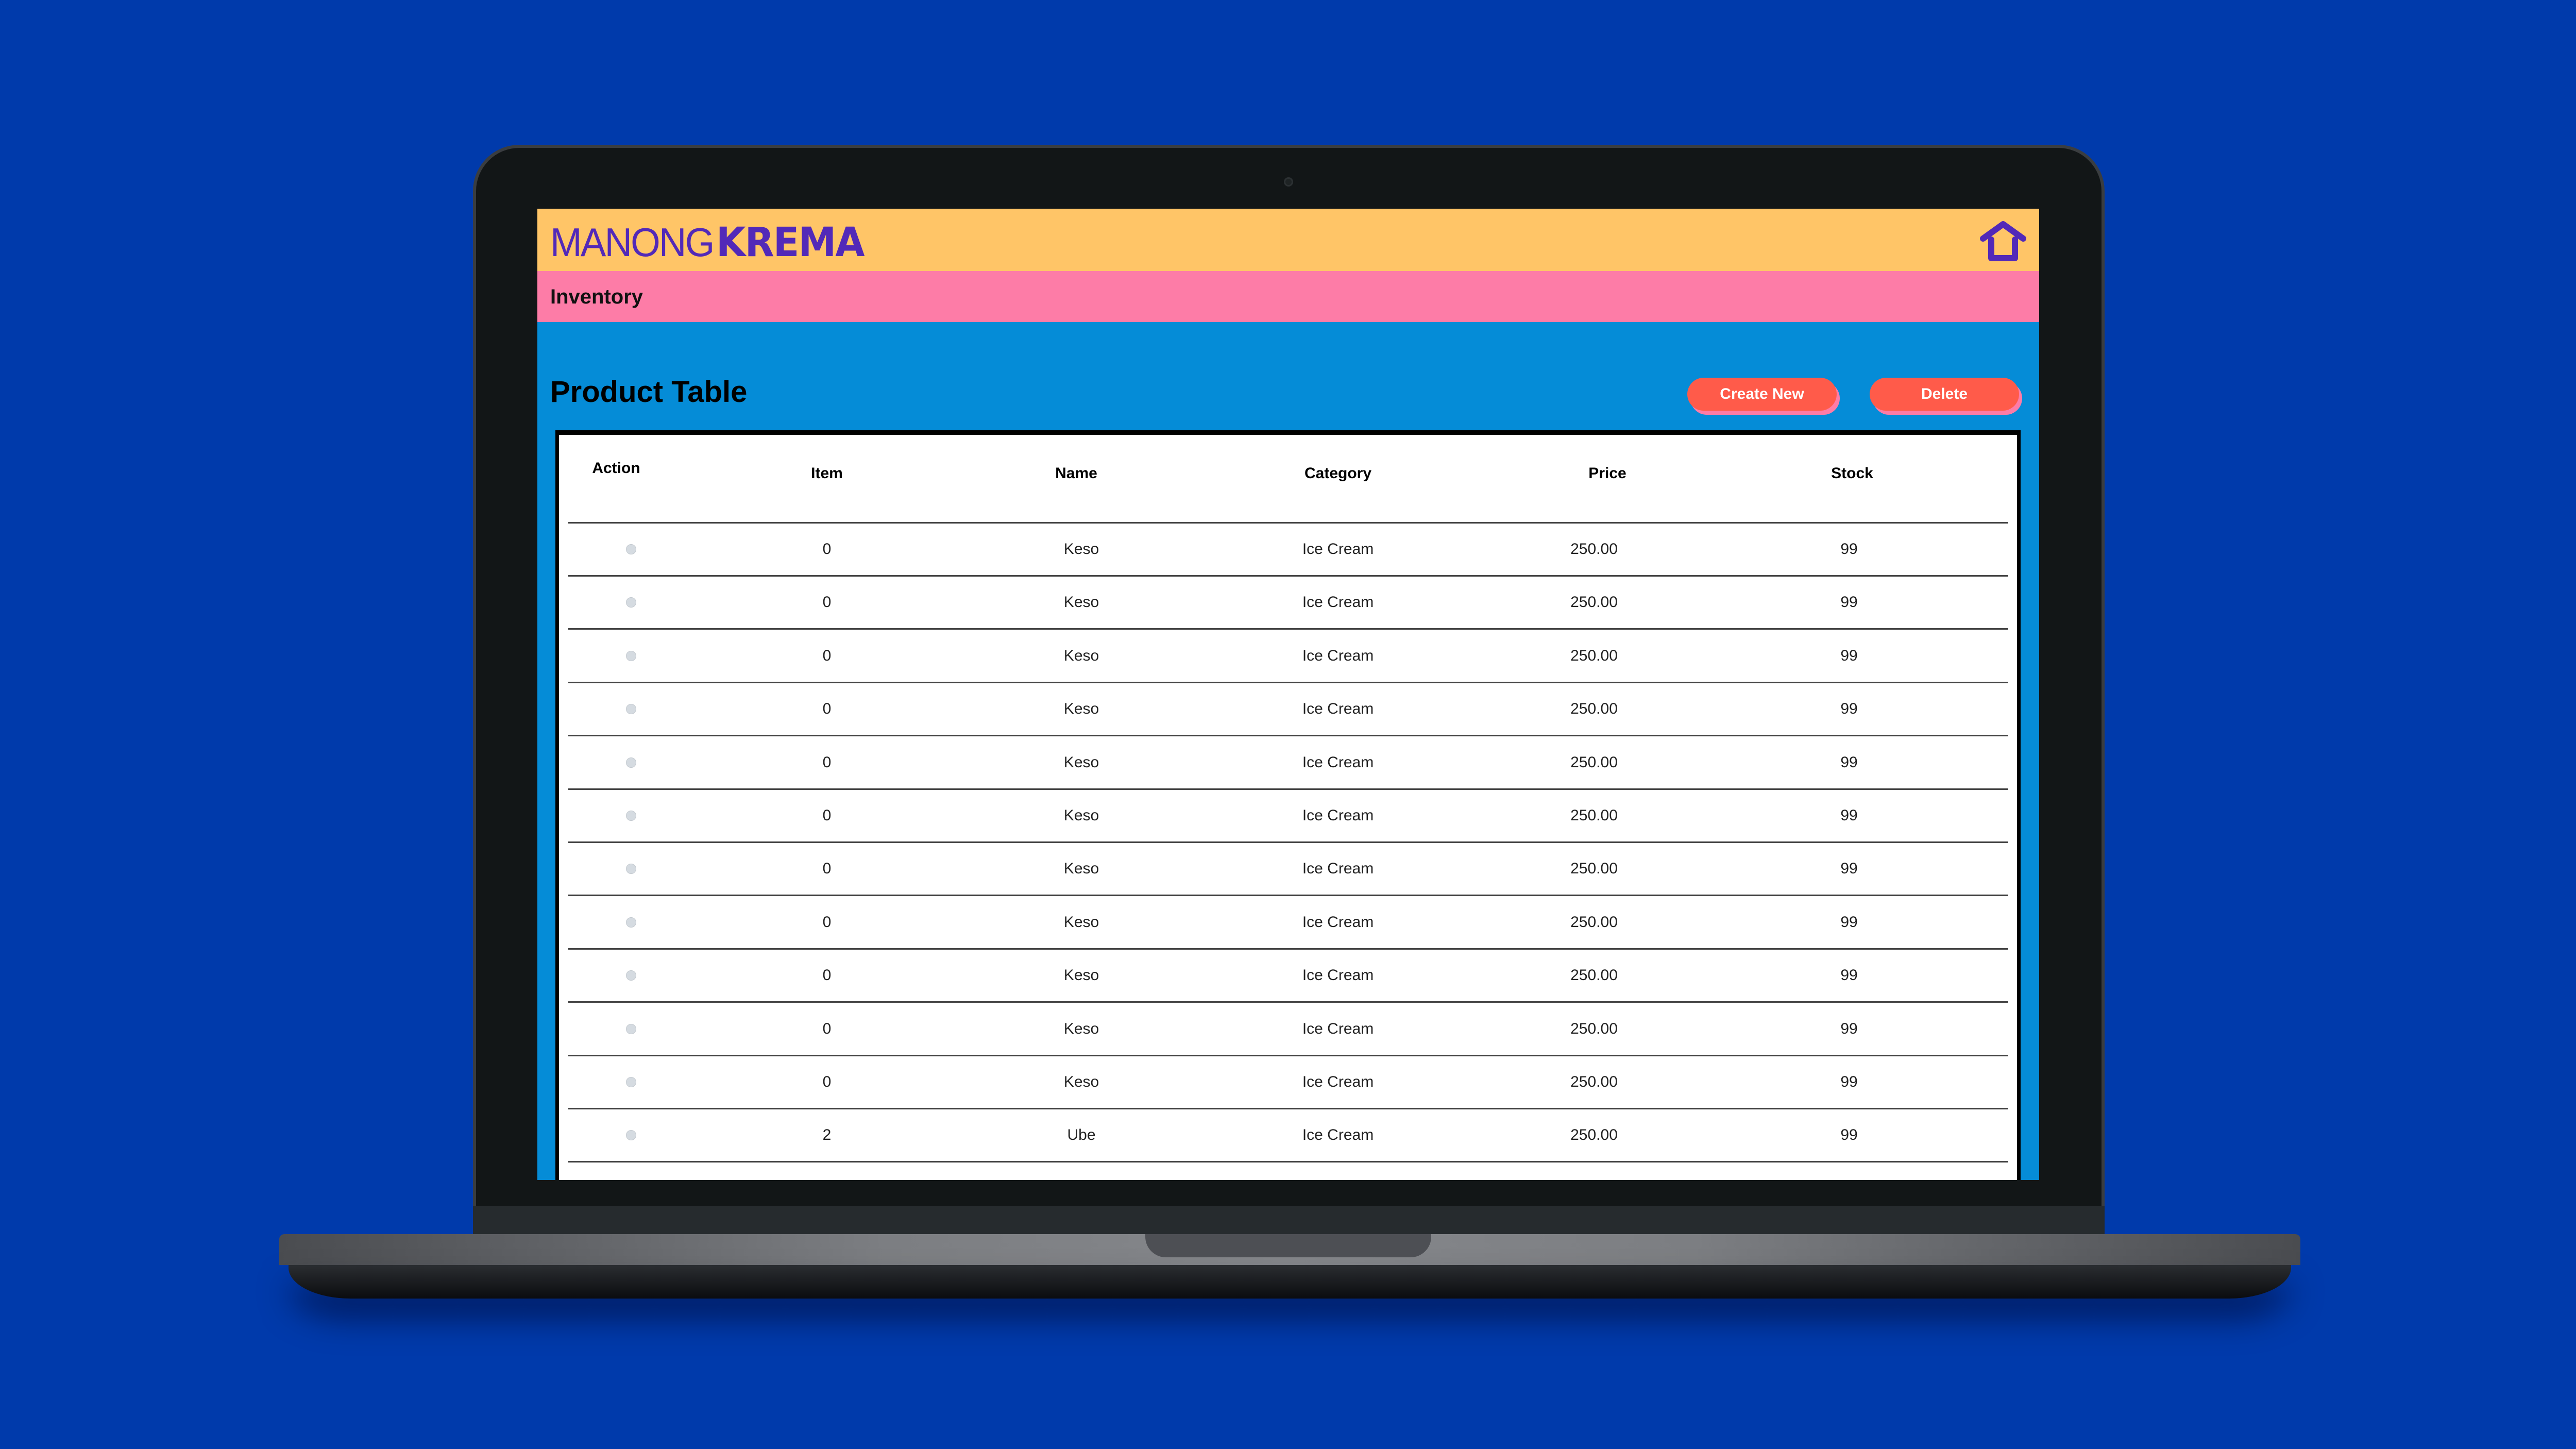 The width and height of the screenshot is (2576, 1449). What do you see at coordinates (649, 392) in the screenshot?
I see `page-title: Product Table` at bounding box center [649, 392].